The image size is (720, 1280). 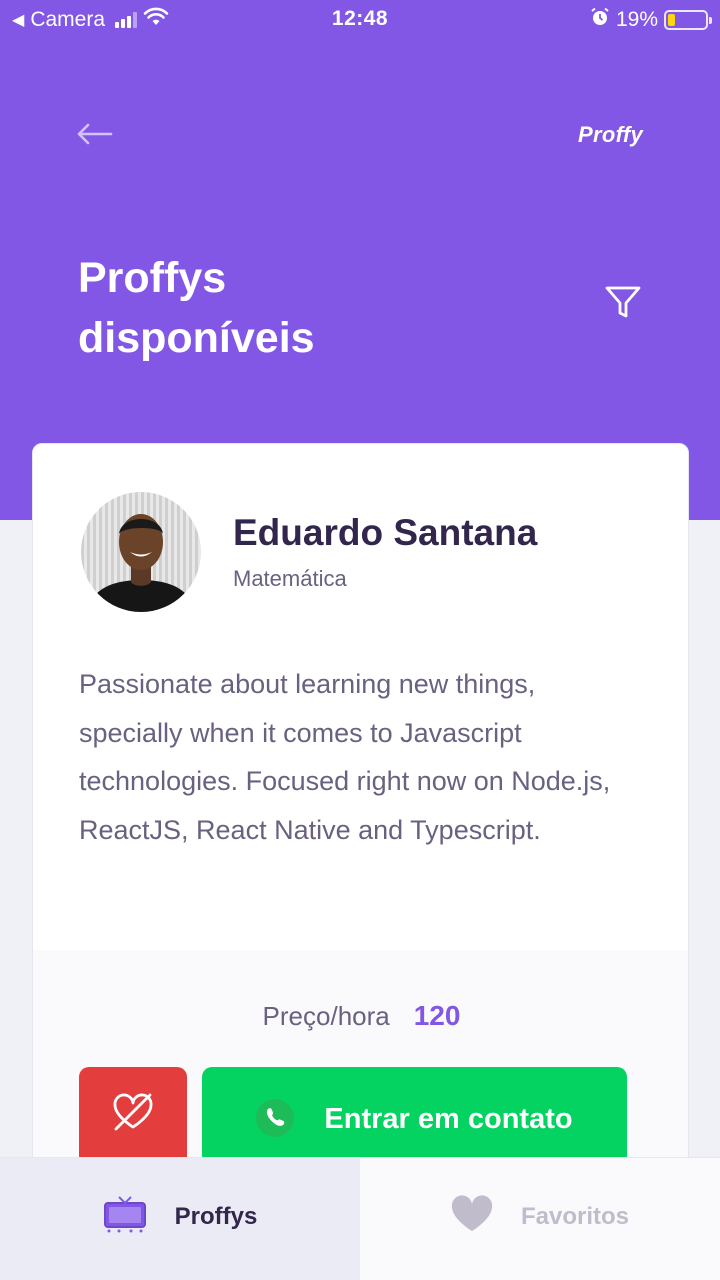 What do you see at coordinates (671, 20) in the screenshot?
I see `battery-level` at bounding box center [671, 20].